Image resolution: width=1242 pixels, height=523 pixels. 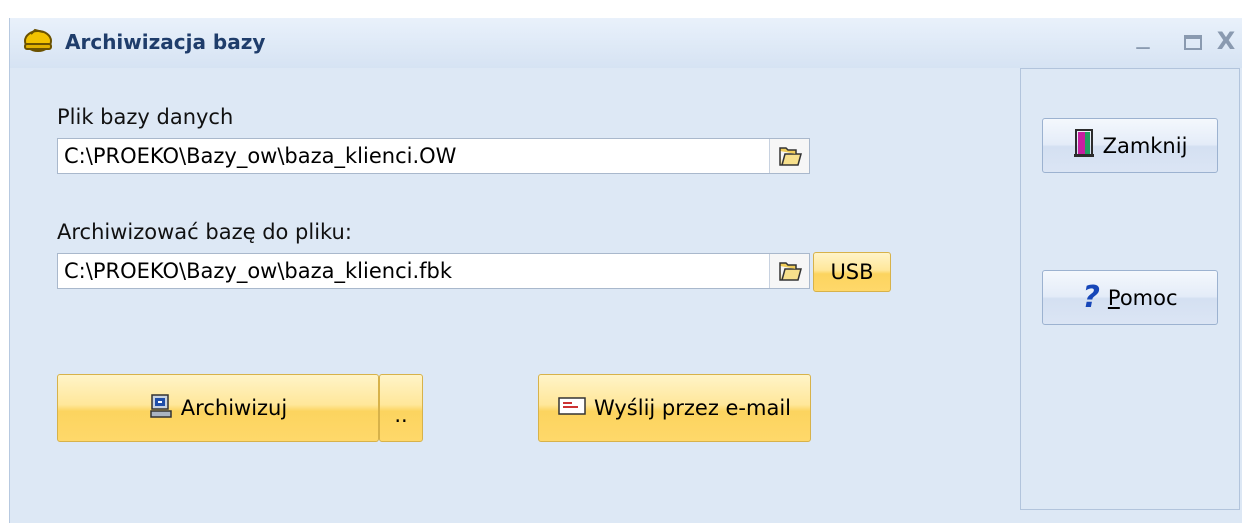 I want to click on minimize-button: _, so click(x=1143, y=35).